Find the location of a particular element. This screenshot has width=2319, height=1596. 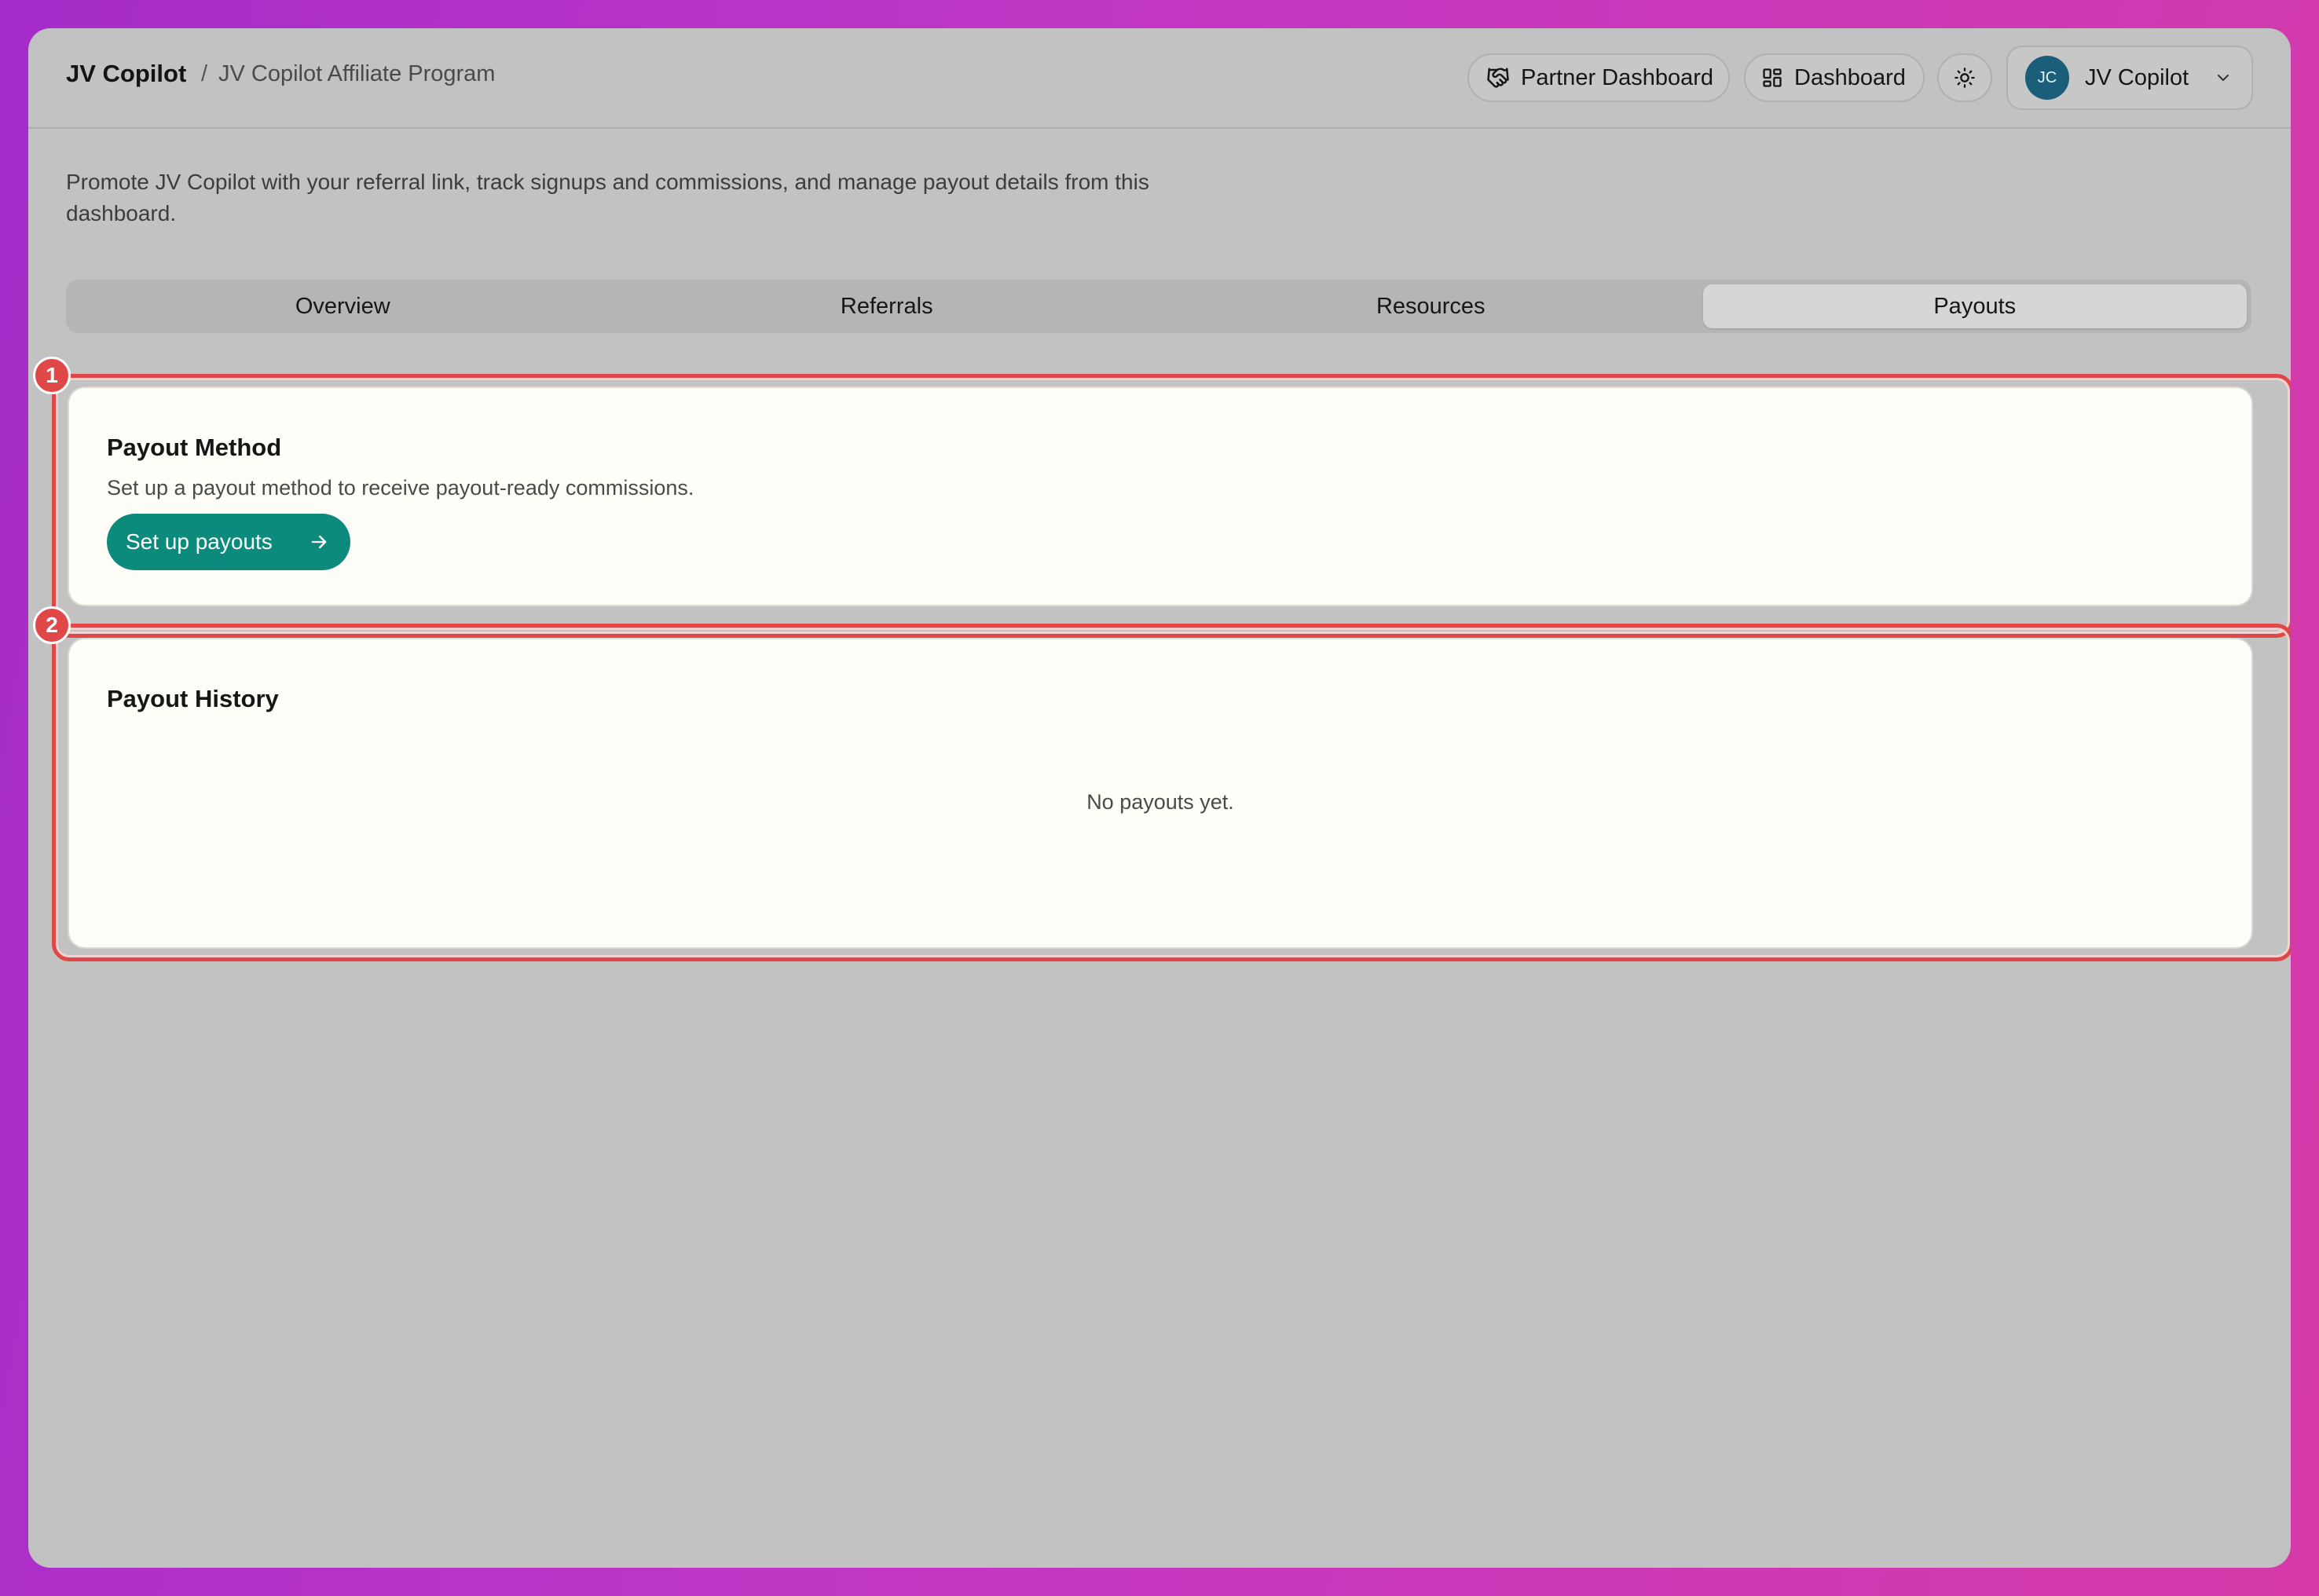

tab-bar: Overview Referrals Resources Payouts is located at coordinates (1158, 306).